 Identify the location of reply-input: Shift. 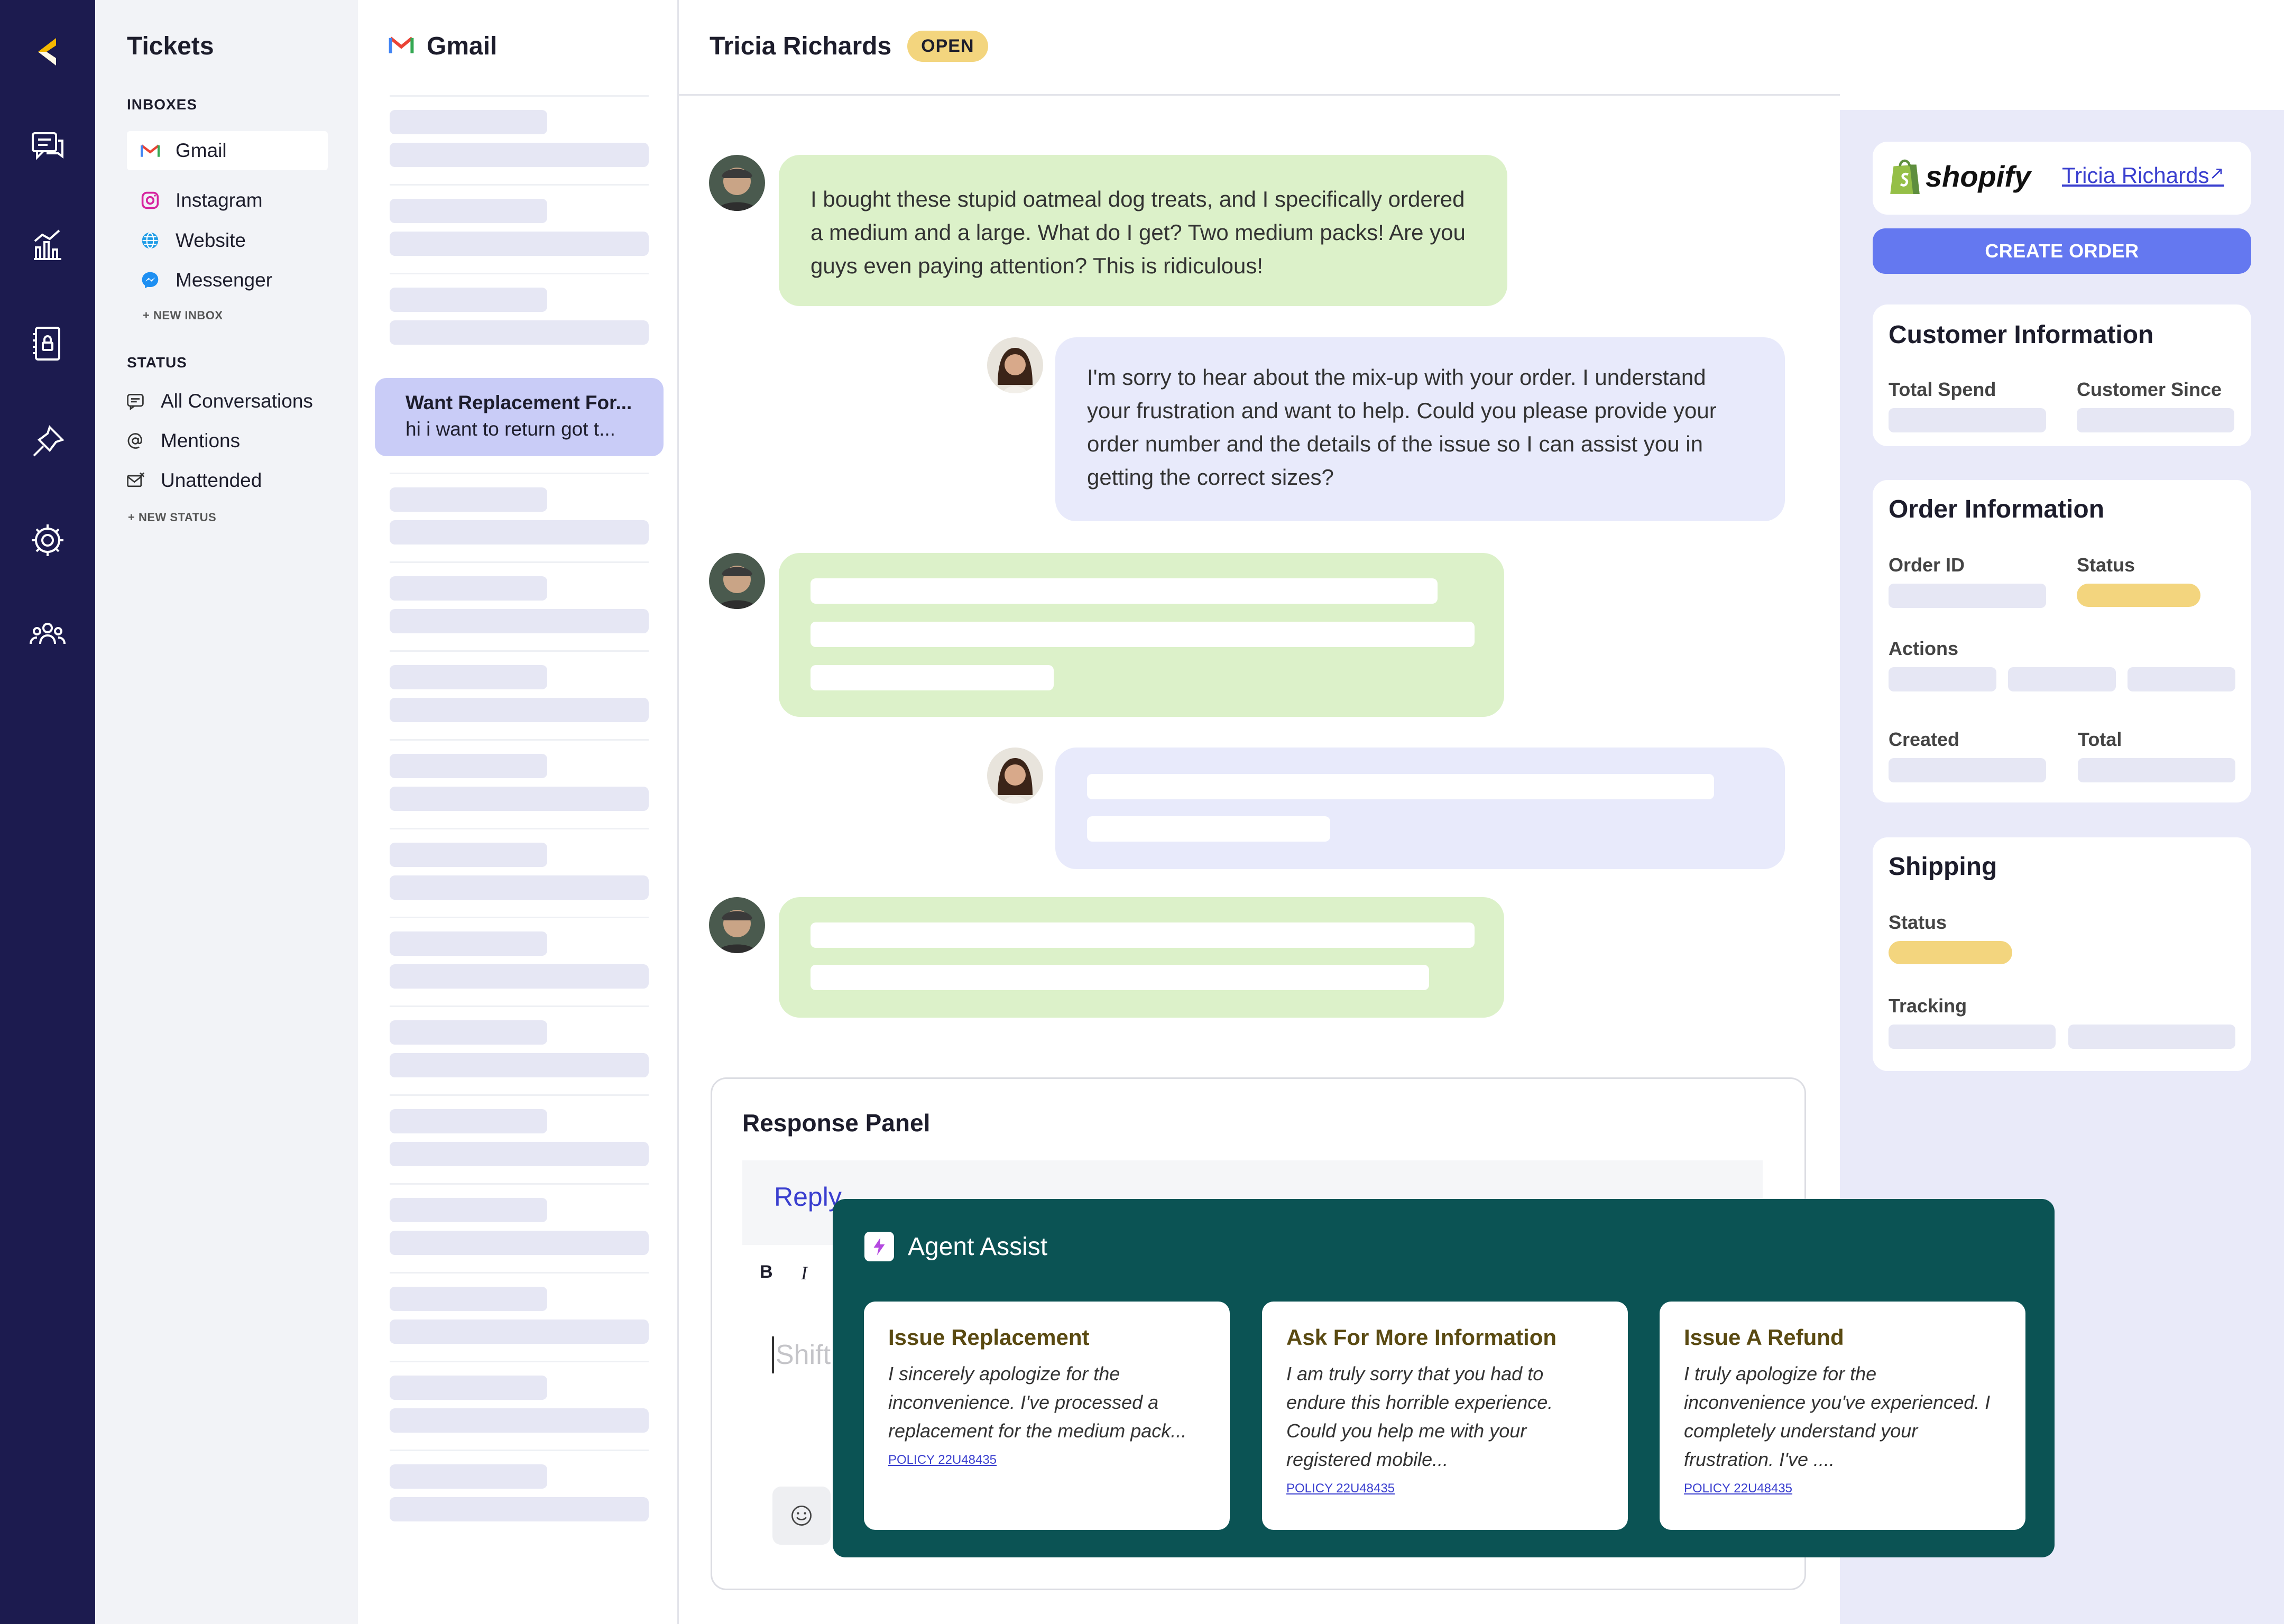
(803, 1355).